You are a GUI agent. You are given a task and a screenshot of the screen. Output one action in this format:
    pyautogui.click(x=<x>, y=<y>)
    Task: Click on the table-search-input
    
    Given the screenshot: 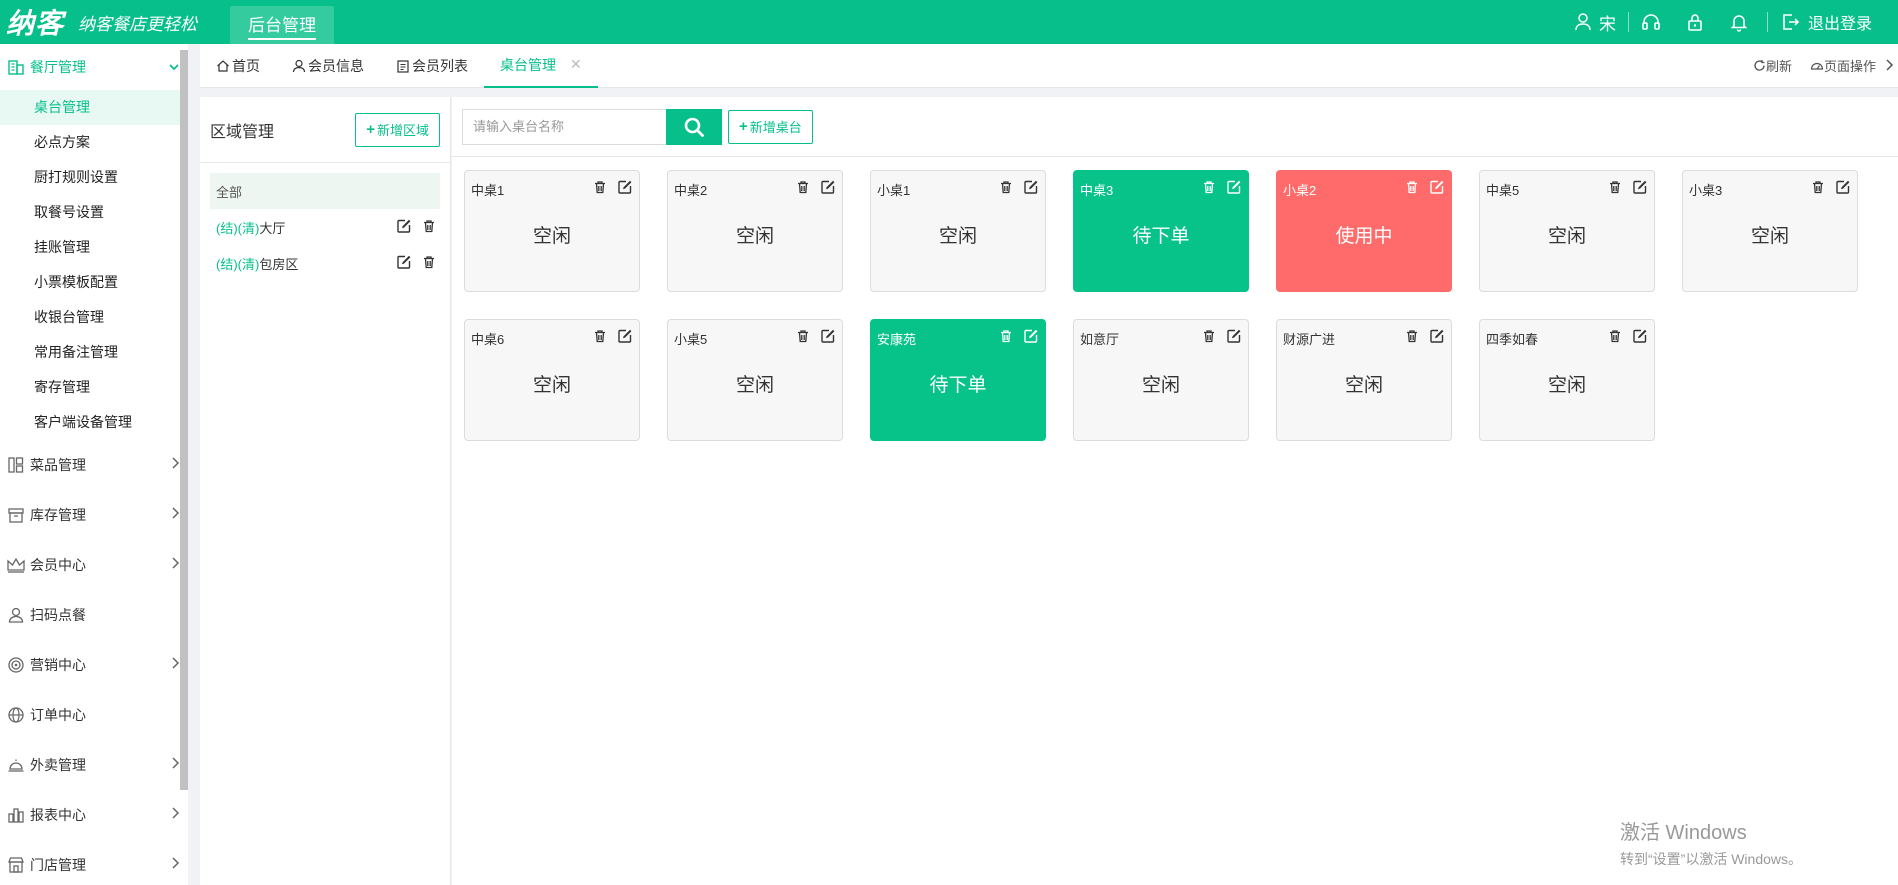 What is the action you would take?
    pyautogui.click(x=564, y=126)
    